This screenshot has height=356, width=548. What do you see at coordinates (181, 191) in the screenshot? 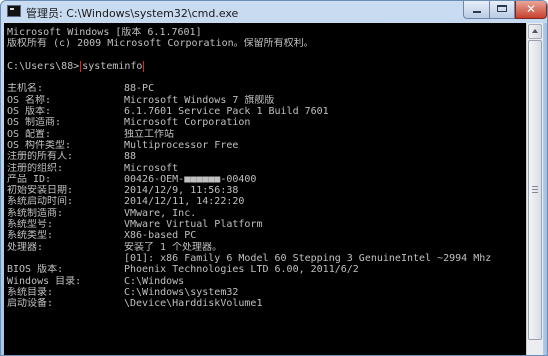
I see `info-value: 2014/12/9, 11:56:38` at bounding box center [181, 191].